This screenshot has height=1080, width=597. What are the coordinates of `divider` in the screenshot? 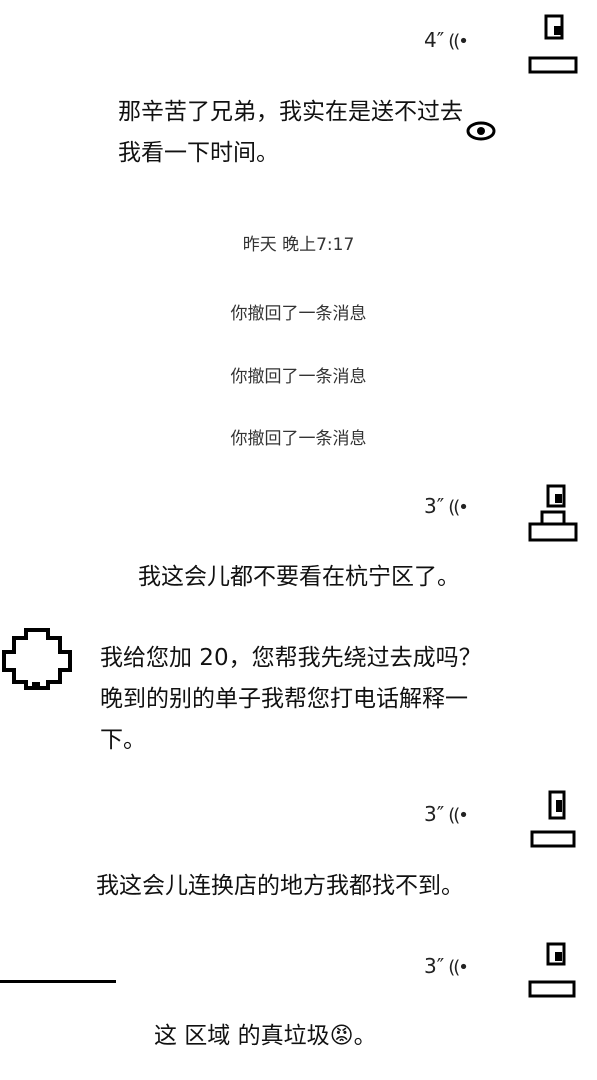 It's located at (58, 981).